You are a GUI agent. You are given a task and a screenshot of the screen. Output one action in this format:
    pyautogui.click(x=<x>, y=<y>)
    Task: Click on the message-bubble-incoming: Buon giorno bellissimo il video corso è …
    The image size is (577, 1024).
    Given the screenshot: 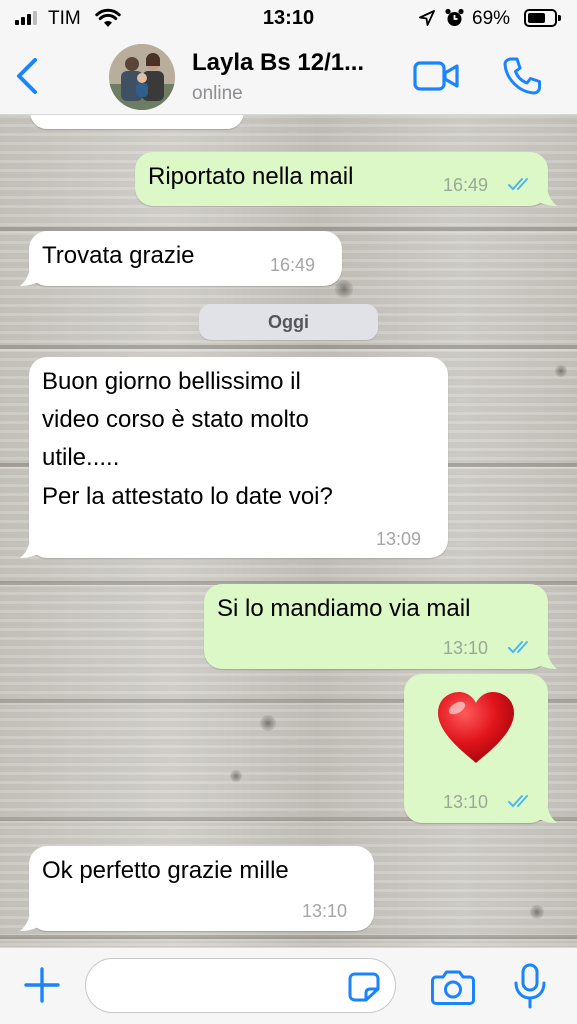 What is the action you would take?
    pyautogui.click(x=234, y=457)
    